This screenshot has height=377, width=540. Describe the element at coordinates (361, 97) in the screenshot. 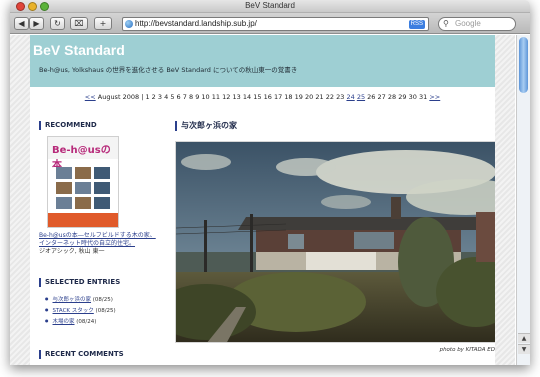

I see `calendar-day: 25` at that location.